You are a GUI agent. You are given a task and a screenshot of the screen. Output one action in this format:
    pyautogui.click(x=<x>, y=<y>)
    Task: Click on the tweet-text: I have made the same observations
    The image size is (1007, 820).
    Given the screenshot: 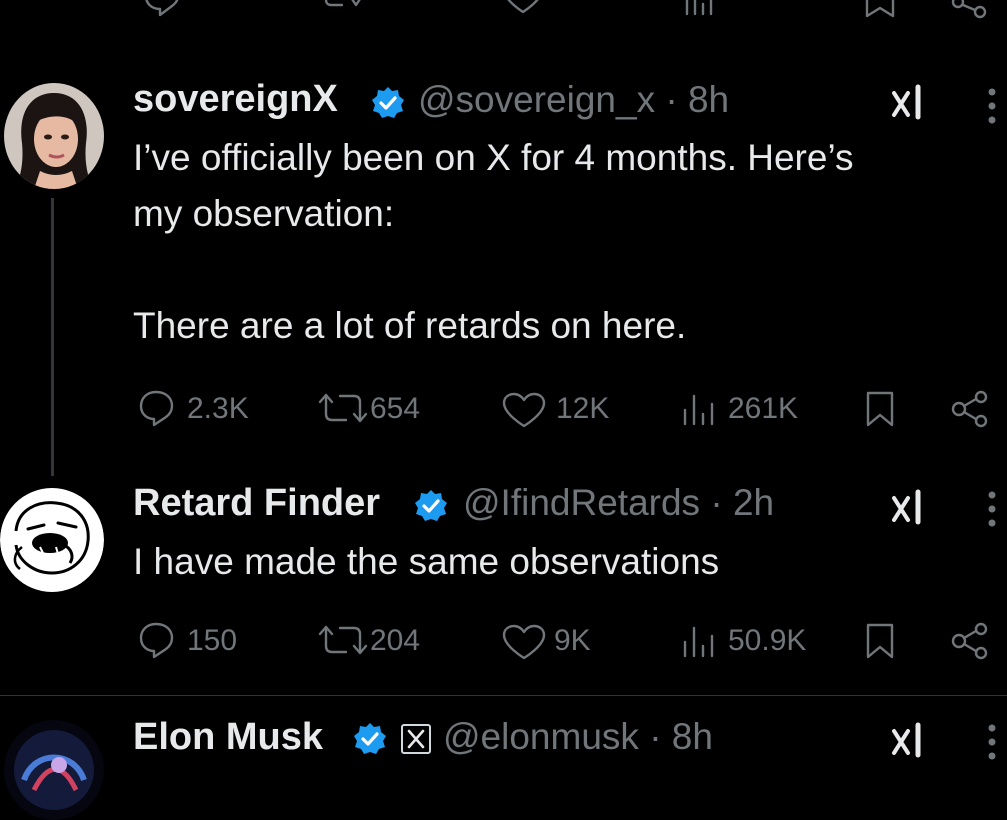 What is the action you would take?
    pyautogui.click(x=563, y=562)
    